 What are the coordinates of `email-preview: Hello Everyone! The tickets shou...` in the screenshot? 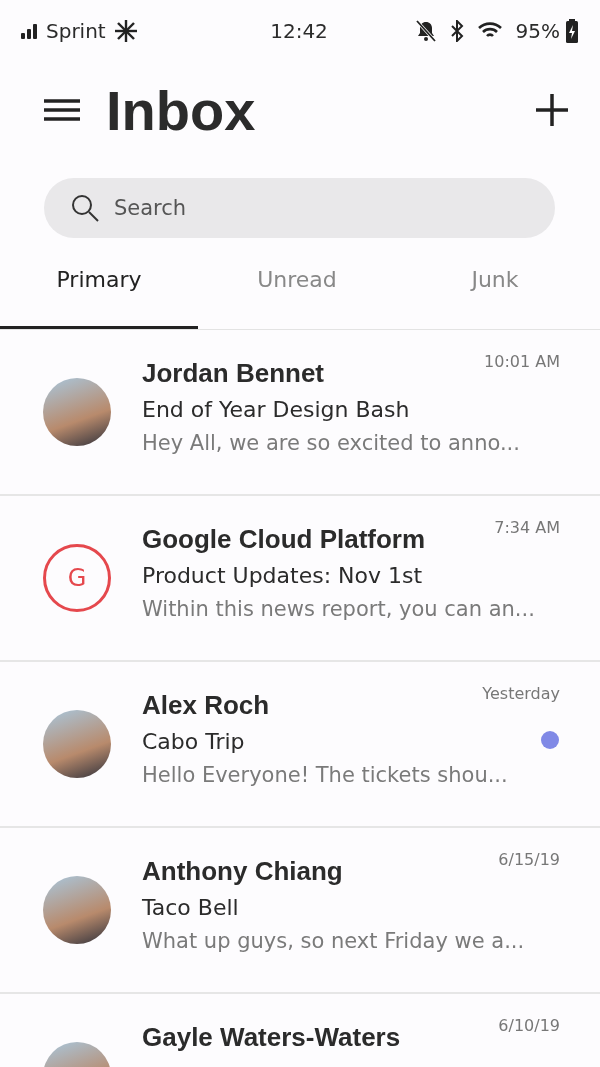 It's located at (325, 775).